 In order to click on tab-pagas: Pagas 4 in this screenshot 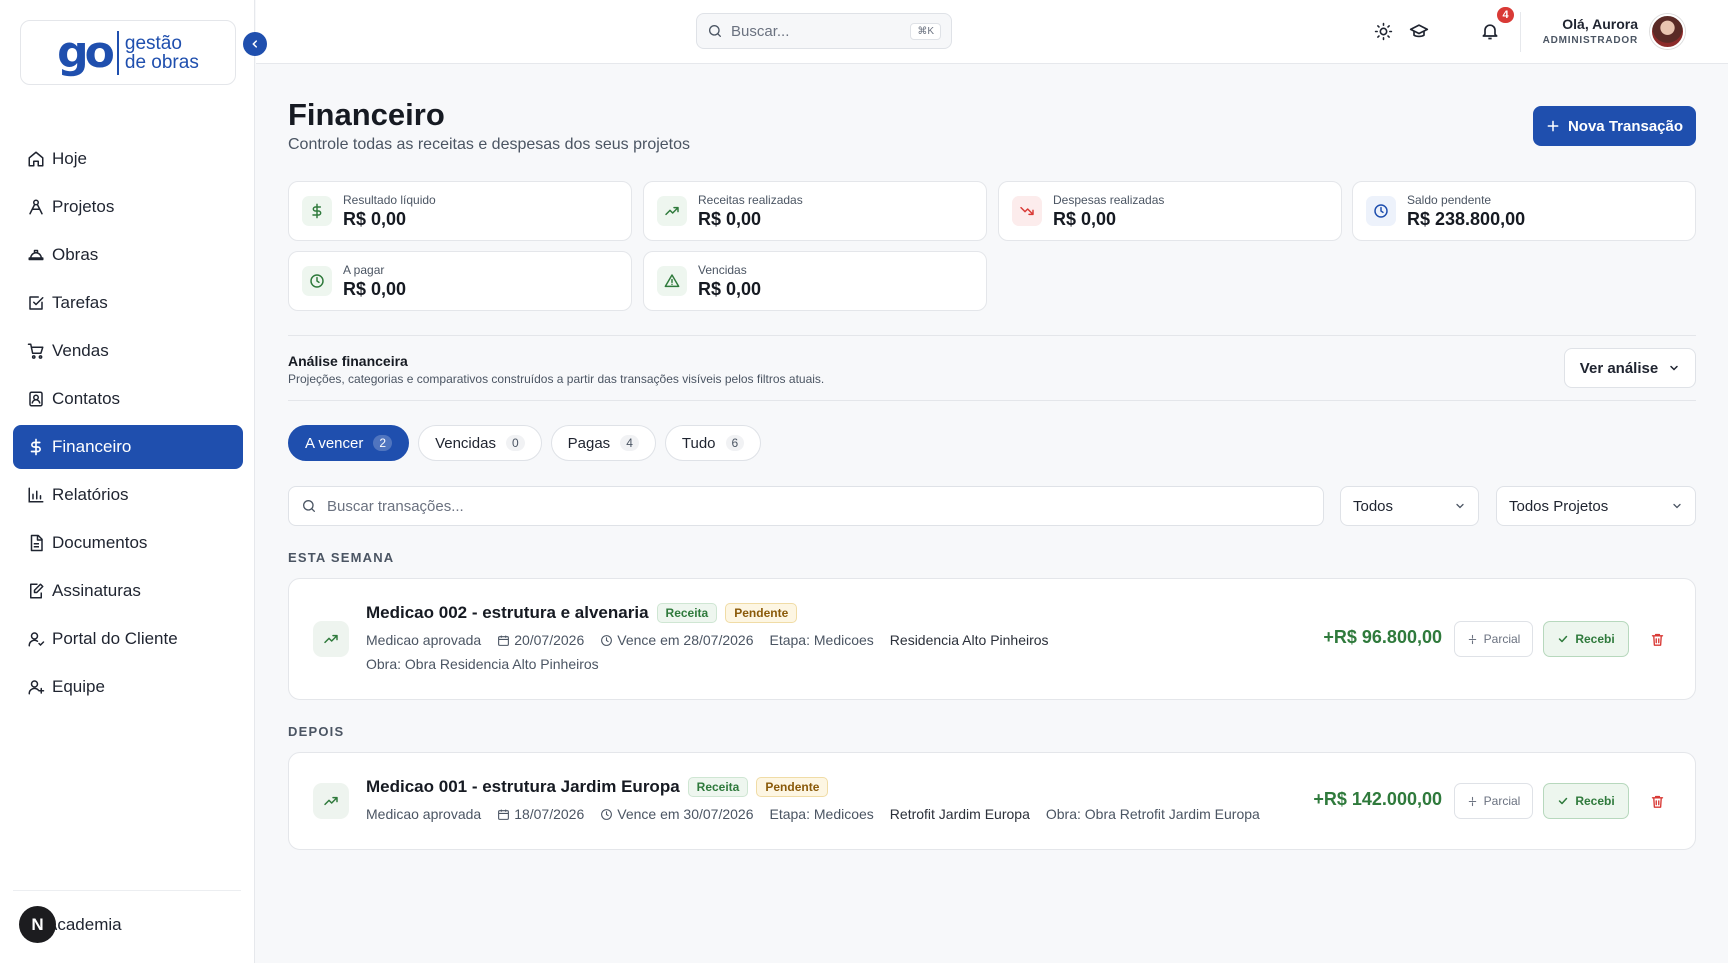, I will do `click(603, 443)`.